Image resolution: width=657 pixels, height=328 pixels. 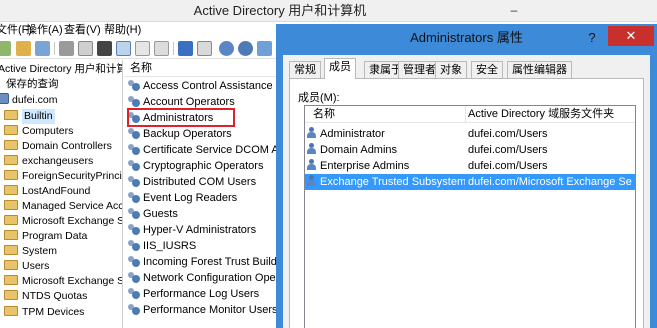 I want to click on tree-item-computers: Computers, so click(x=38, y=131).